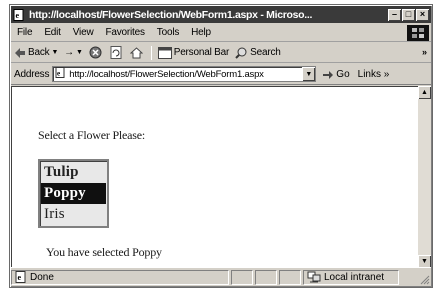 The image size is (433, 291). What do you see at coordinates (241, 53) in the screenshot?
I see `search-icon` at bounding box center [241, 53].